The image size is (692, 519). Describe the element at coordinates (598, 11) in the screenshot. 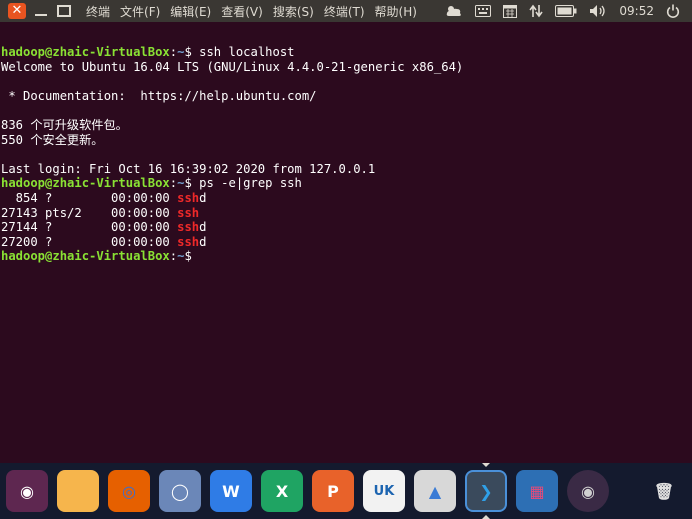

I see `volume-icon` at that location.